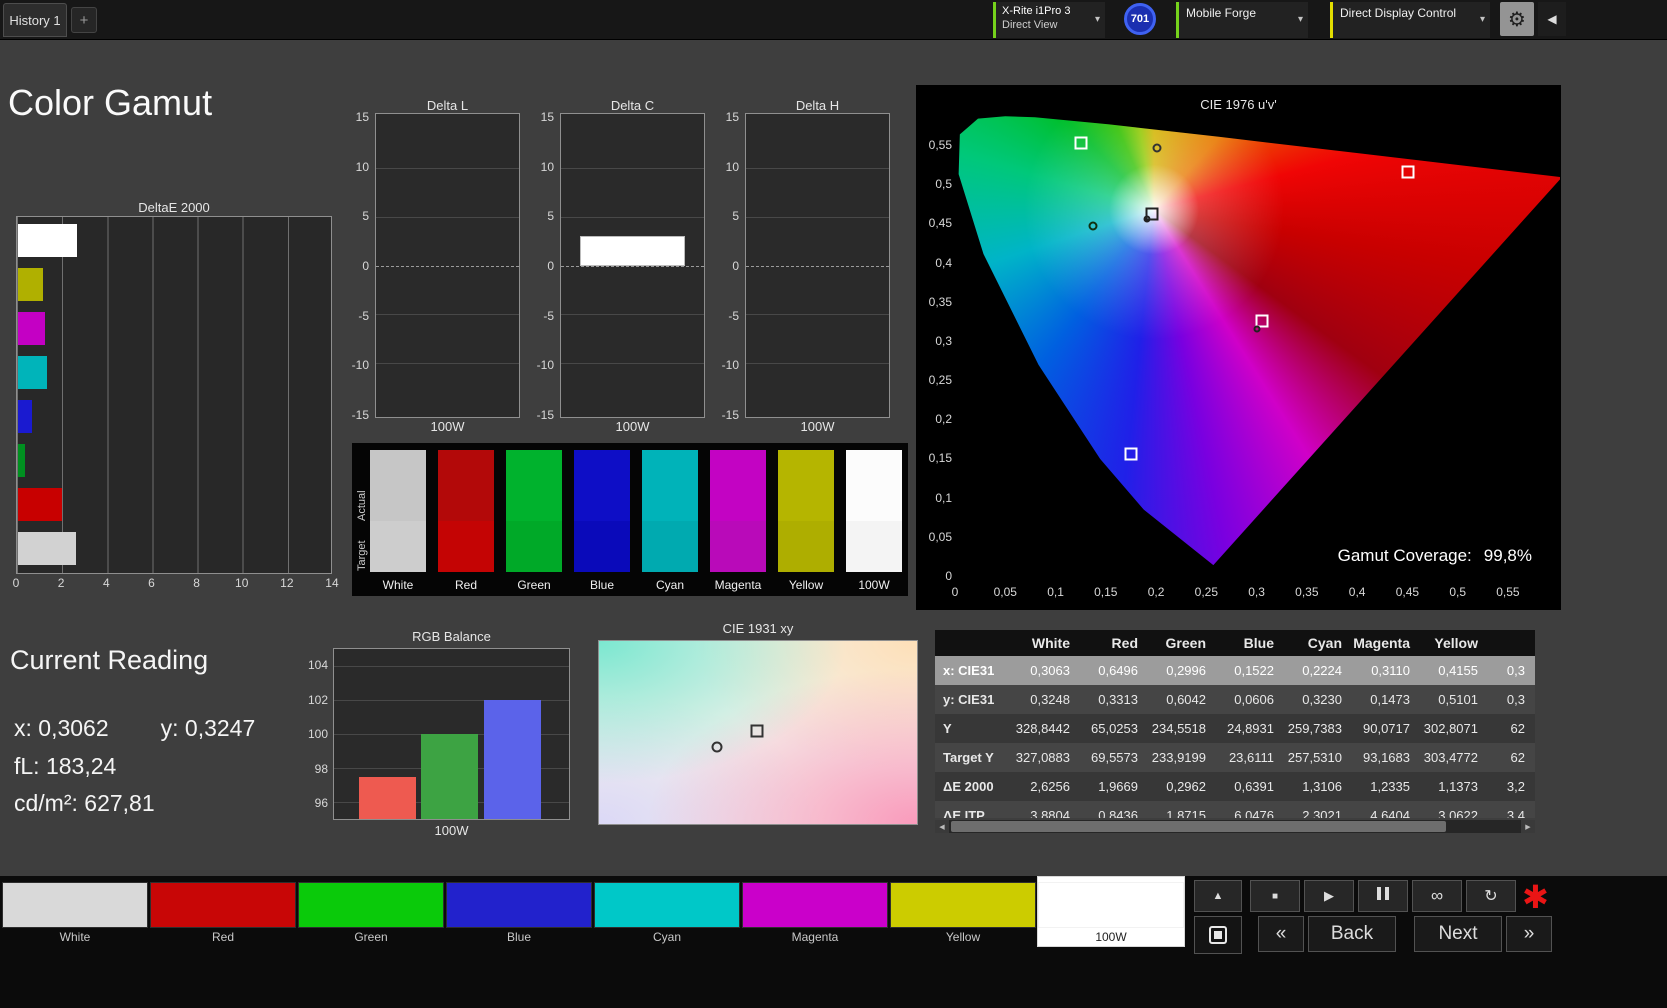 The width and height of the screenshot is (1667, 1008). I want to click on patch-button-blue: Blue, so click(519, 914).